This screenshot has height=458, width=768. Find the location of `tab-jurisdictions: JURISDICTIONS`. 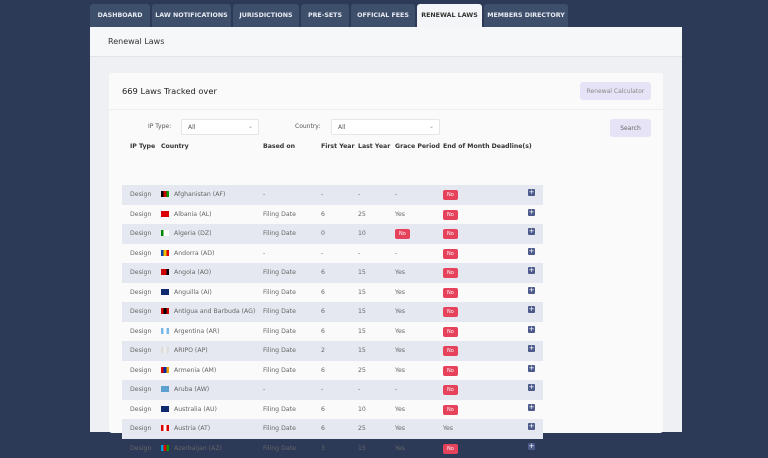

tab-jurisdictions: JURISDICTIONS is located at coordinates (266, 15).